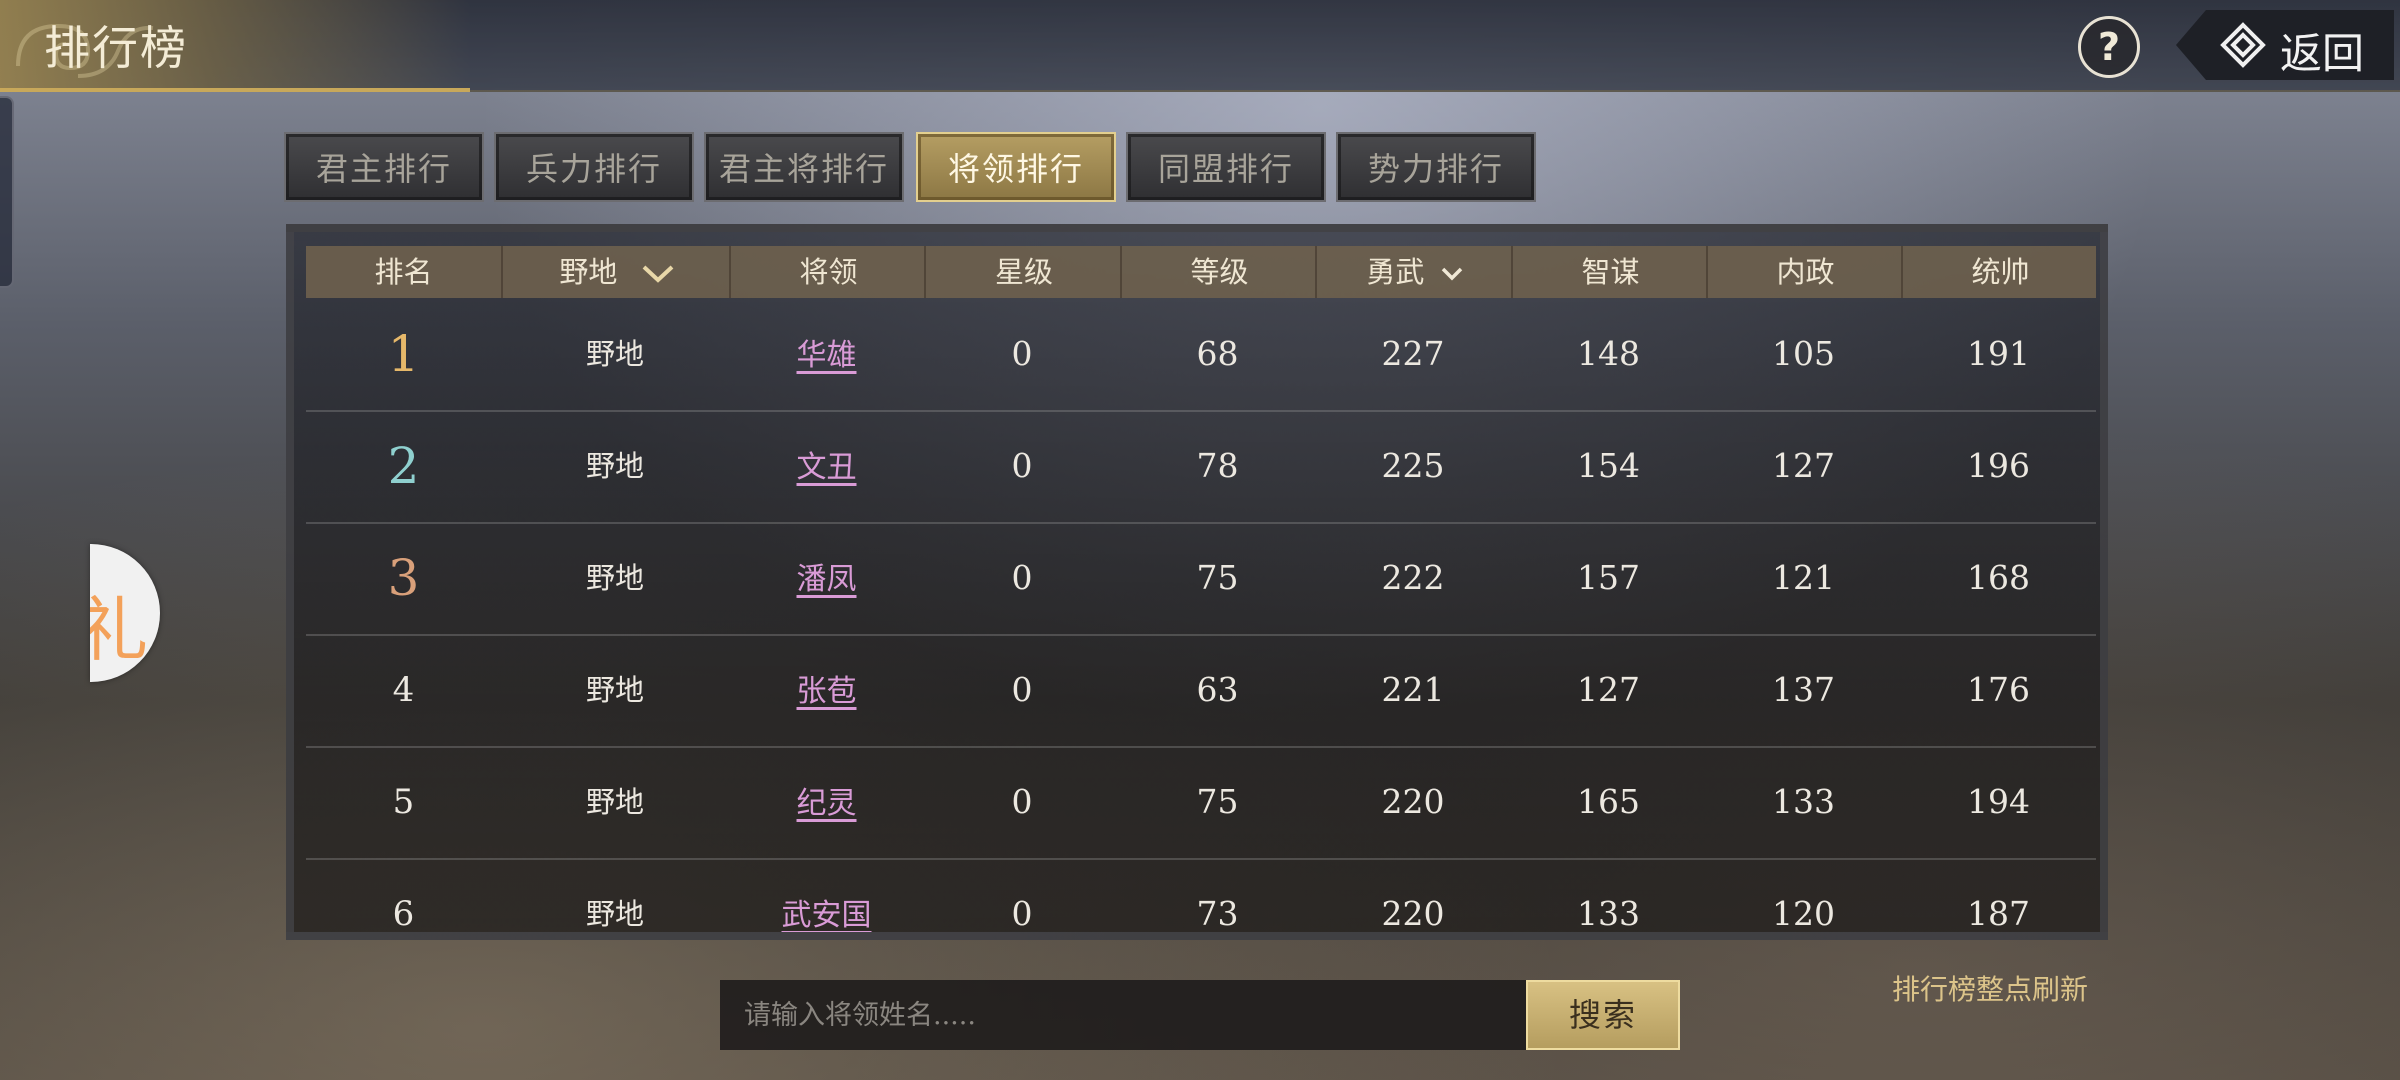 This screenshot has width=2400, height=1080. I want to click on search-button: 搜索, so click(1603, 1015).